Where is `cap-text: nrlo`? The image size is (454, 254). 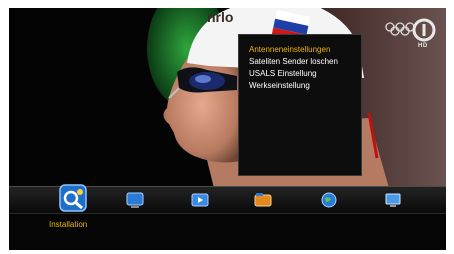
cap-text: nrlo is located at coordinates (220, 17).